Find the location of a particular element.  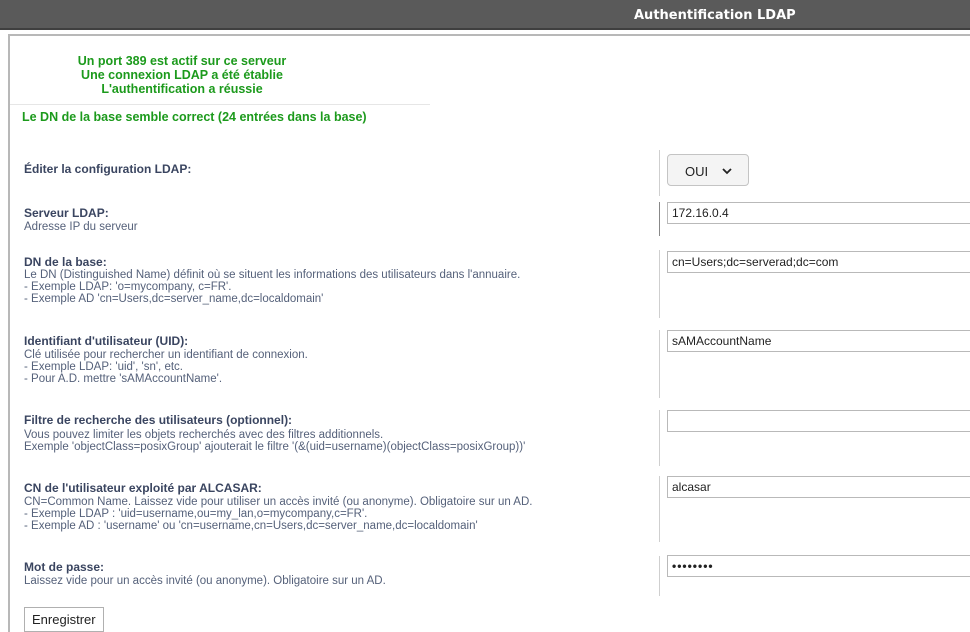

uid-input is located at coordinates (818, 341).